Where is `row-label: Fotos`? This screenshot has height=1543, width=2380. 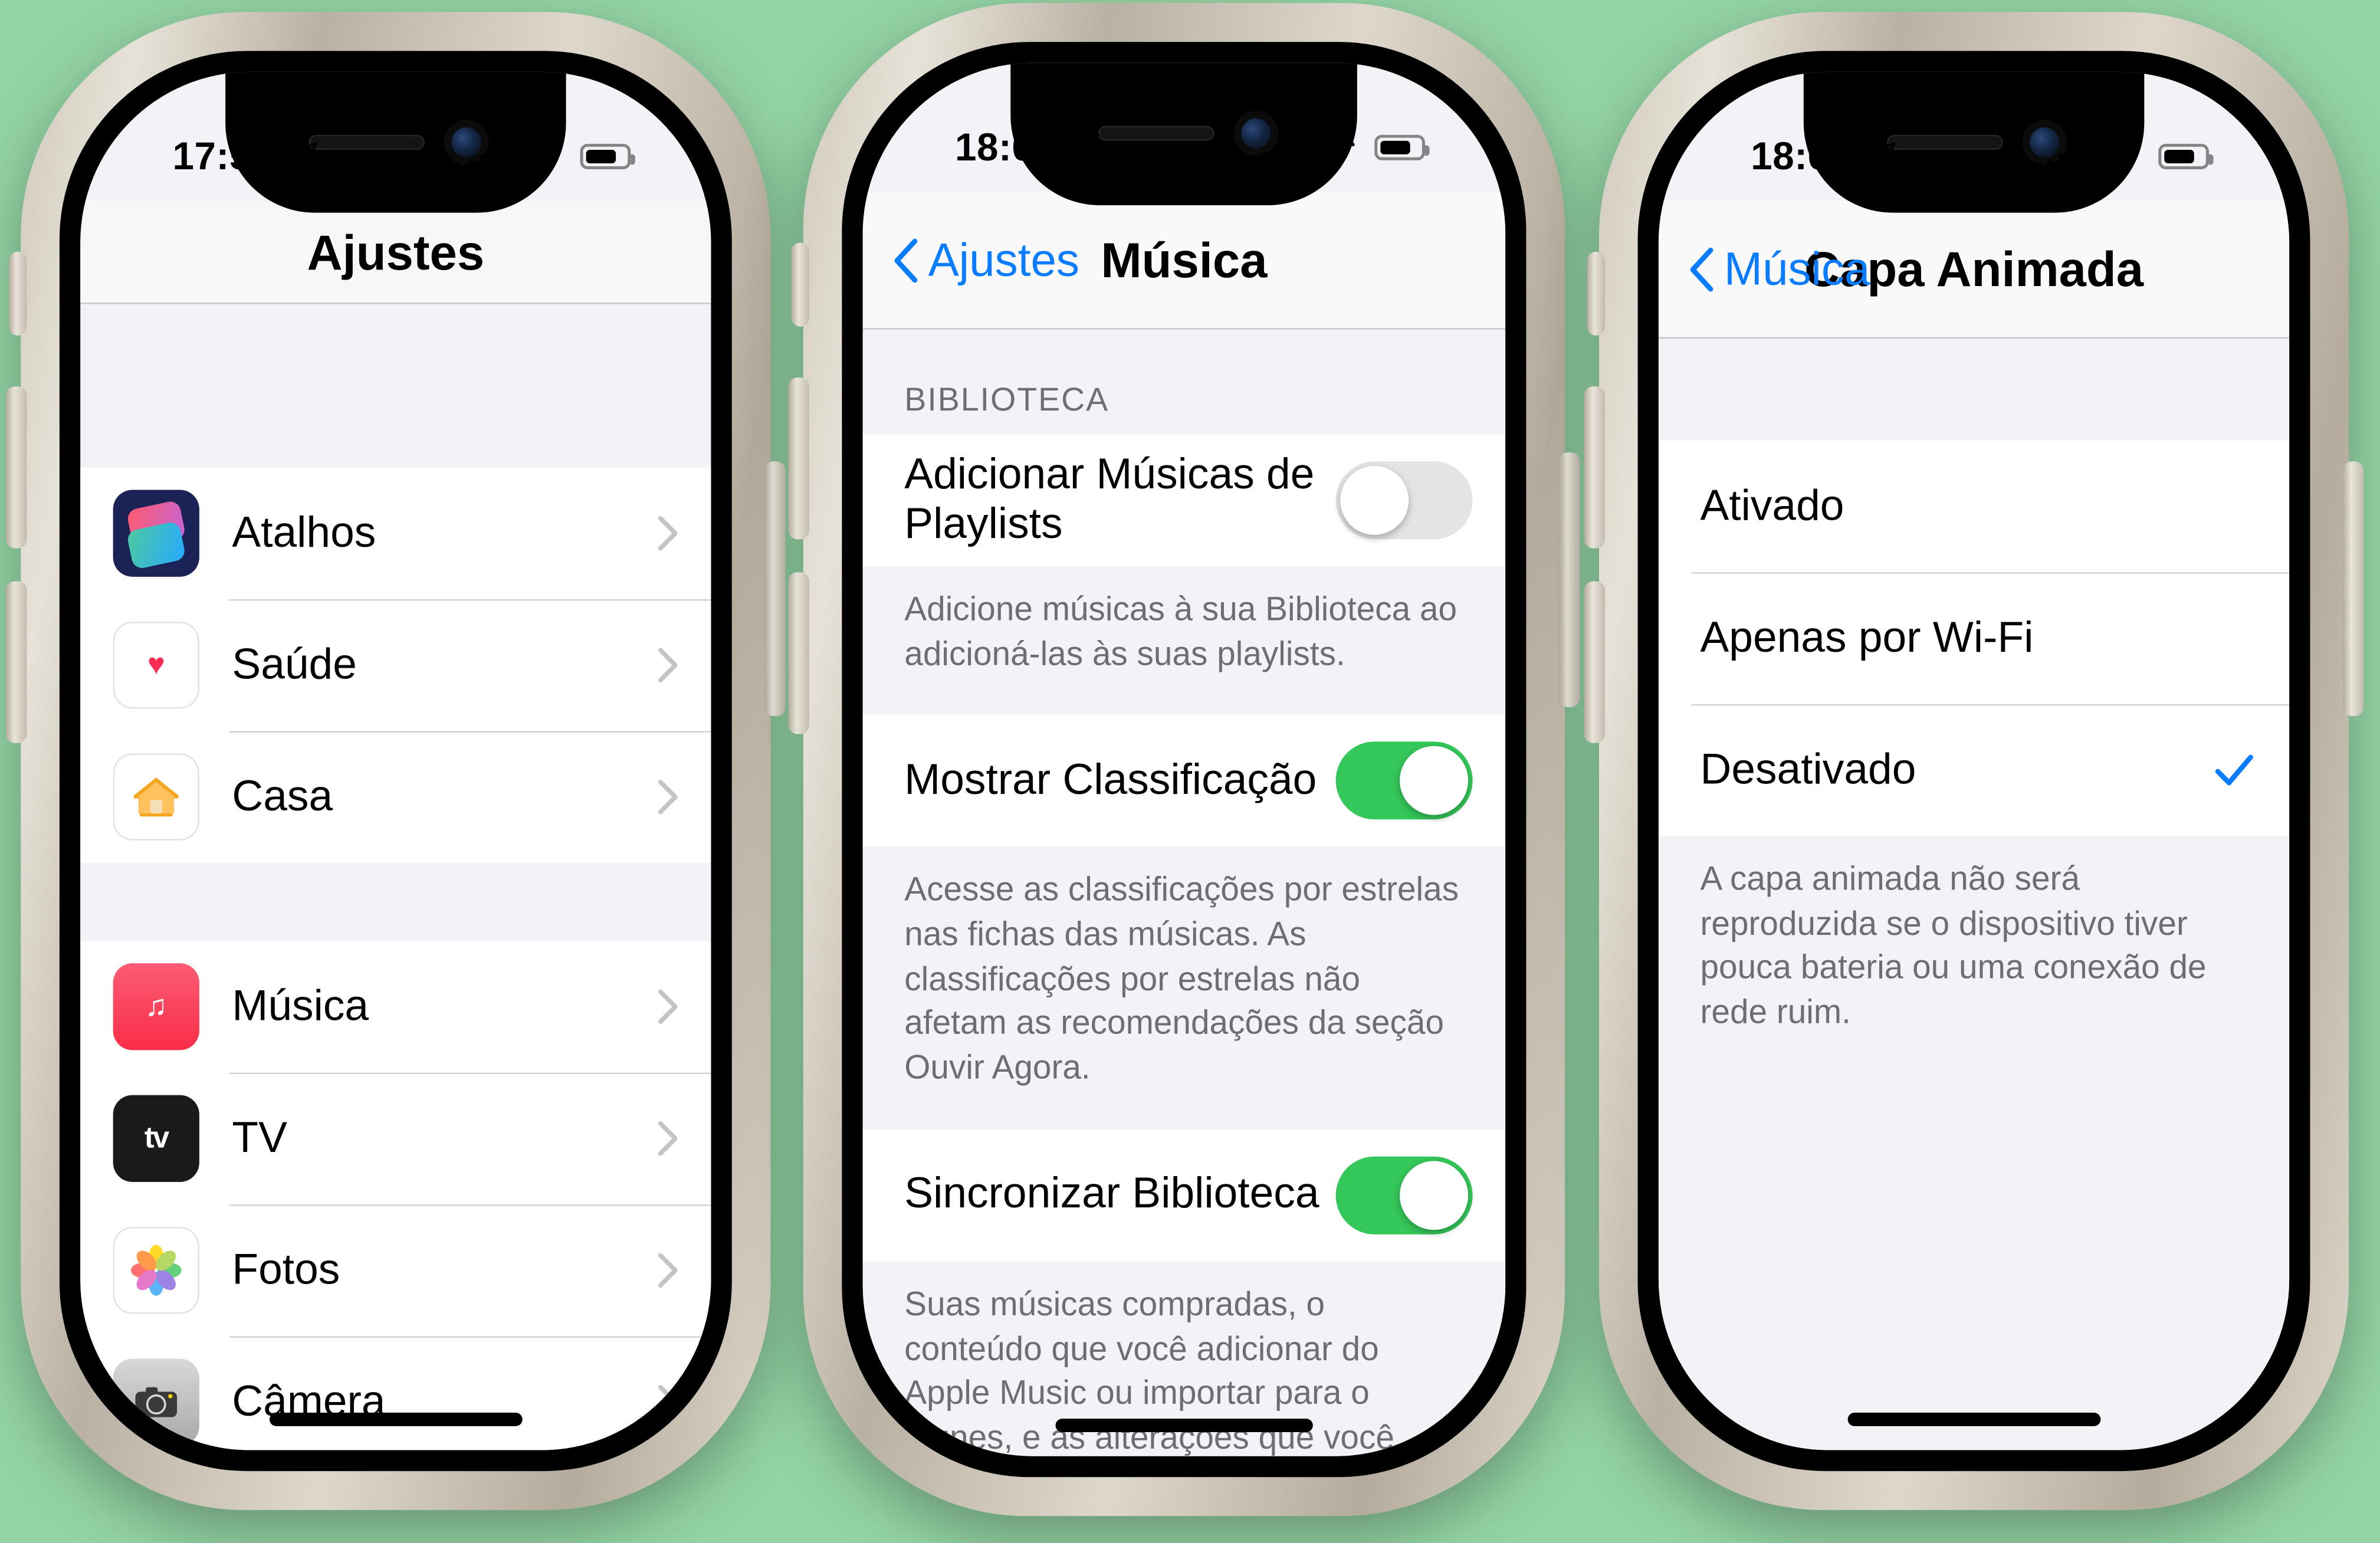
row-label: Fotos is located at coordinates (286, 1269).